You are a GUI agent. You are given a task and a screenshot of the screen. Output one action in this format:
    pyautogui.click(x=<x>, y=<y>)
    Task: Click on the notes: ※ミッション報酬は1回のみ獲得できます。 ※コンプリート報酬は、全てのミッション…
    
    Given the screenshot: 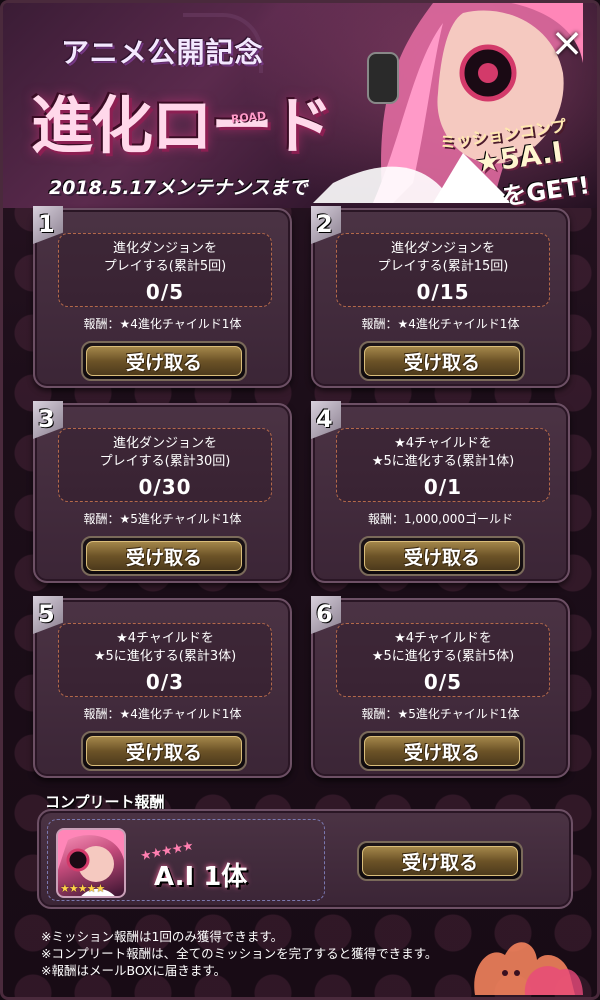 What is the action you would take?
    pyautogui.click(x=239, y=953)
    